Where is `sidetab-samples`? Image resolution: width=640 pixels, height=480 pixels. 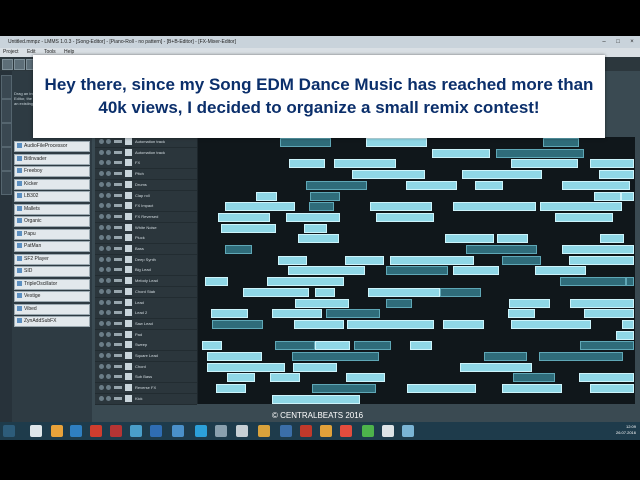
sidetab-samples is located at coordinates (6, 135).